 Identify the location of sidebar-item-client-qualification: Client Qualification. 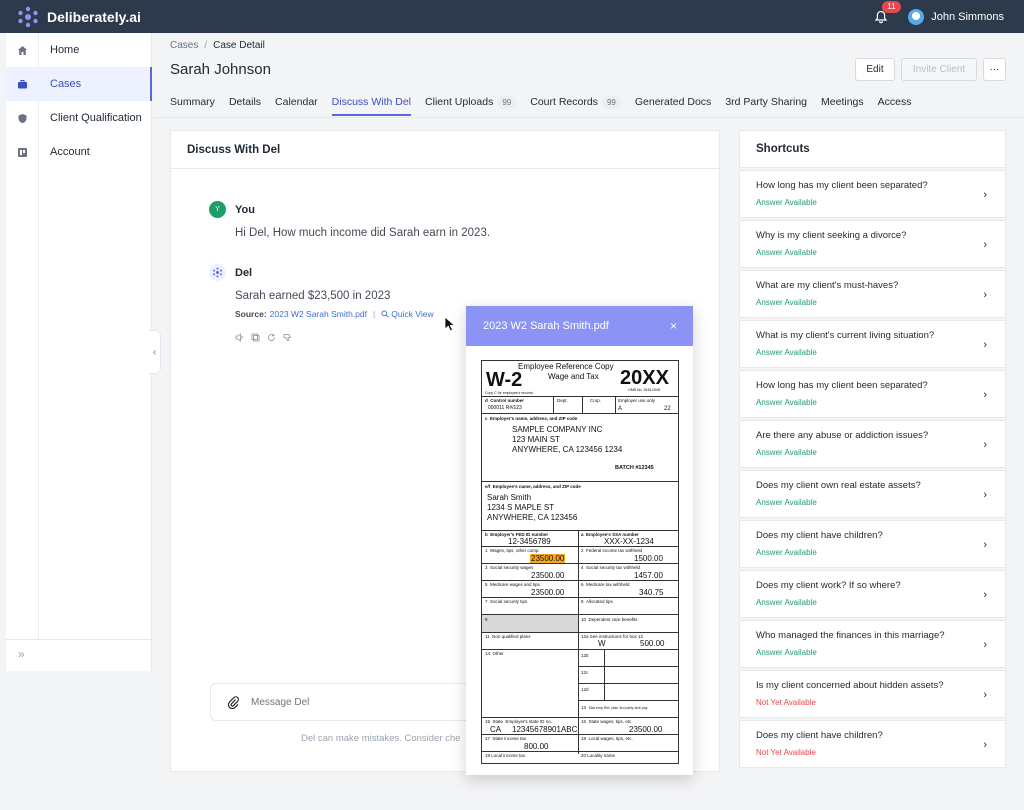
(78, 118).